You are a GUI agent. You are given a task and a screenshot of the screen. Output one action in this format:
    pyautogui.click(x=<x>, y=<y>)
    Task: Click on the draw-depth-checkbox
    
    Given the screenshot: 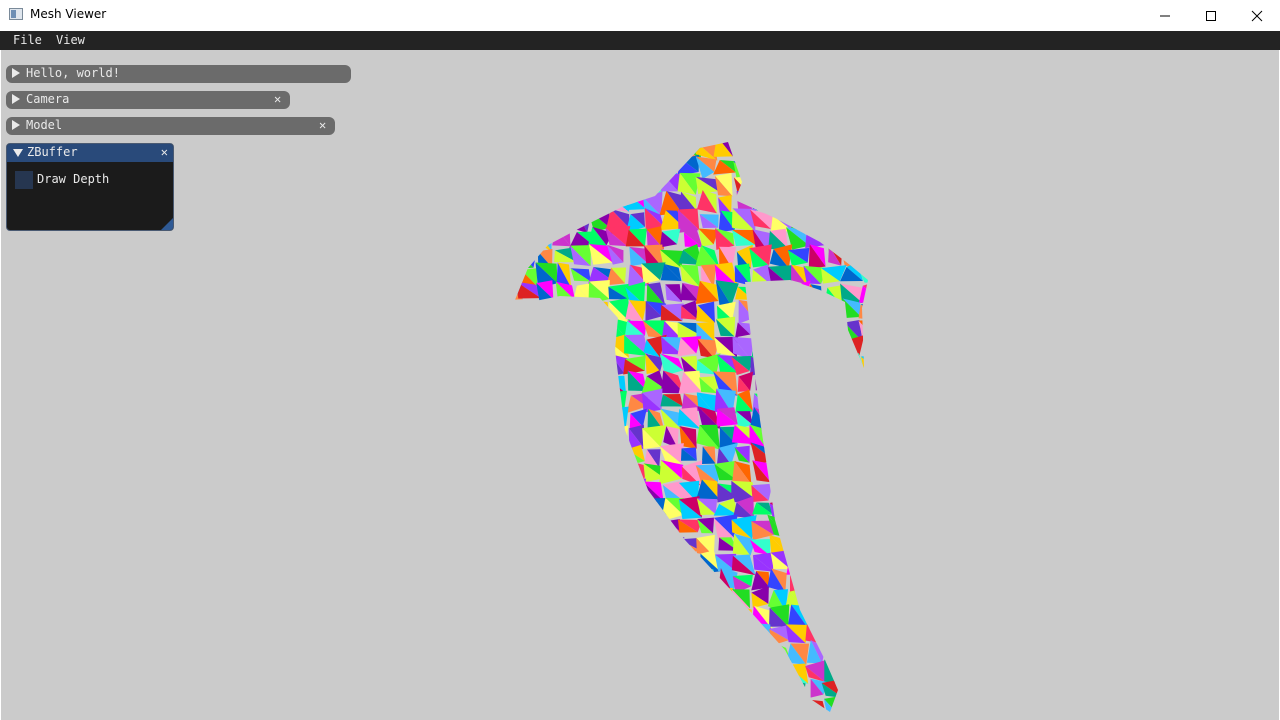 What is the action you would take?
    pyautogui.click(x=24, y=180)
    